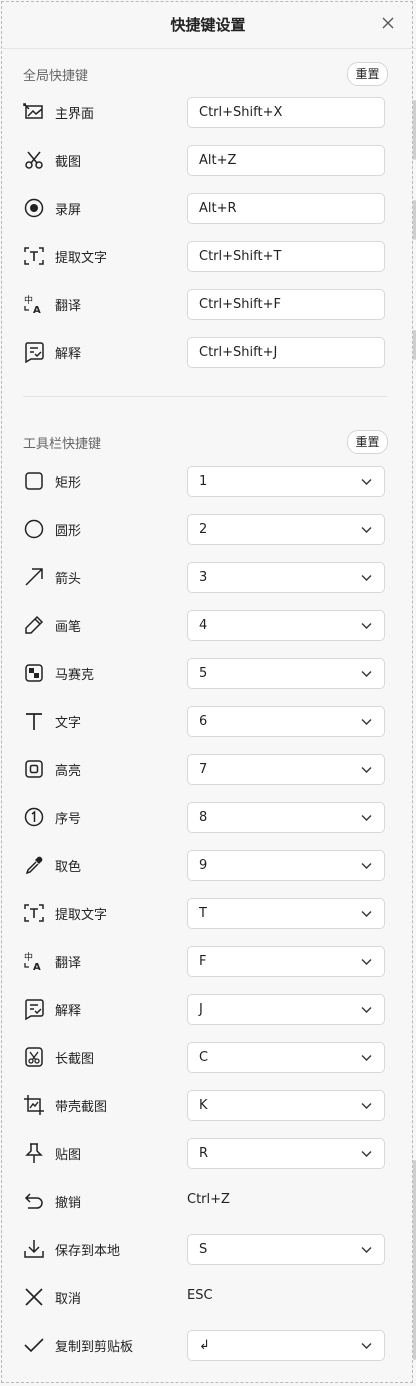  I want to click on row-label: 高亮, so click(68, 771).